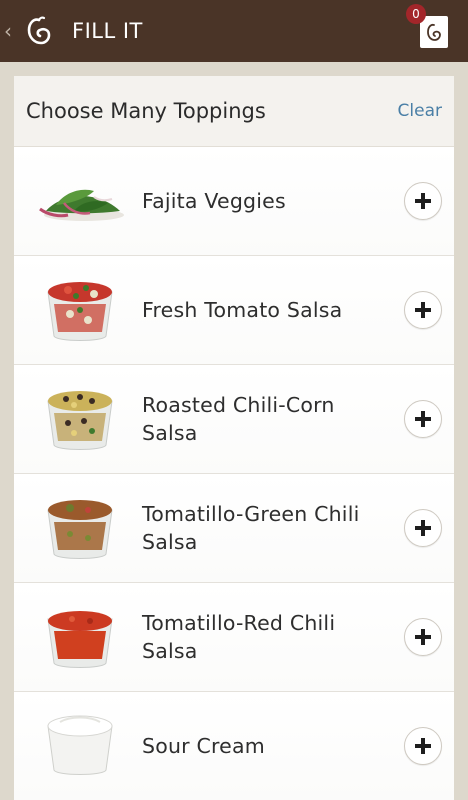 This screenshot has width=468, height=800. Describe the element at coordinates (214, 201) in the screenshot. I see `topping-name: Fajita Veggies` at that location.